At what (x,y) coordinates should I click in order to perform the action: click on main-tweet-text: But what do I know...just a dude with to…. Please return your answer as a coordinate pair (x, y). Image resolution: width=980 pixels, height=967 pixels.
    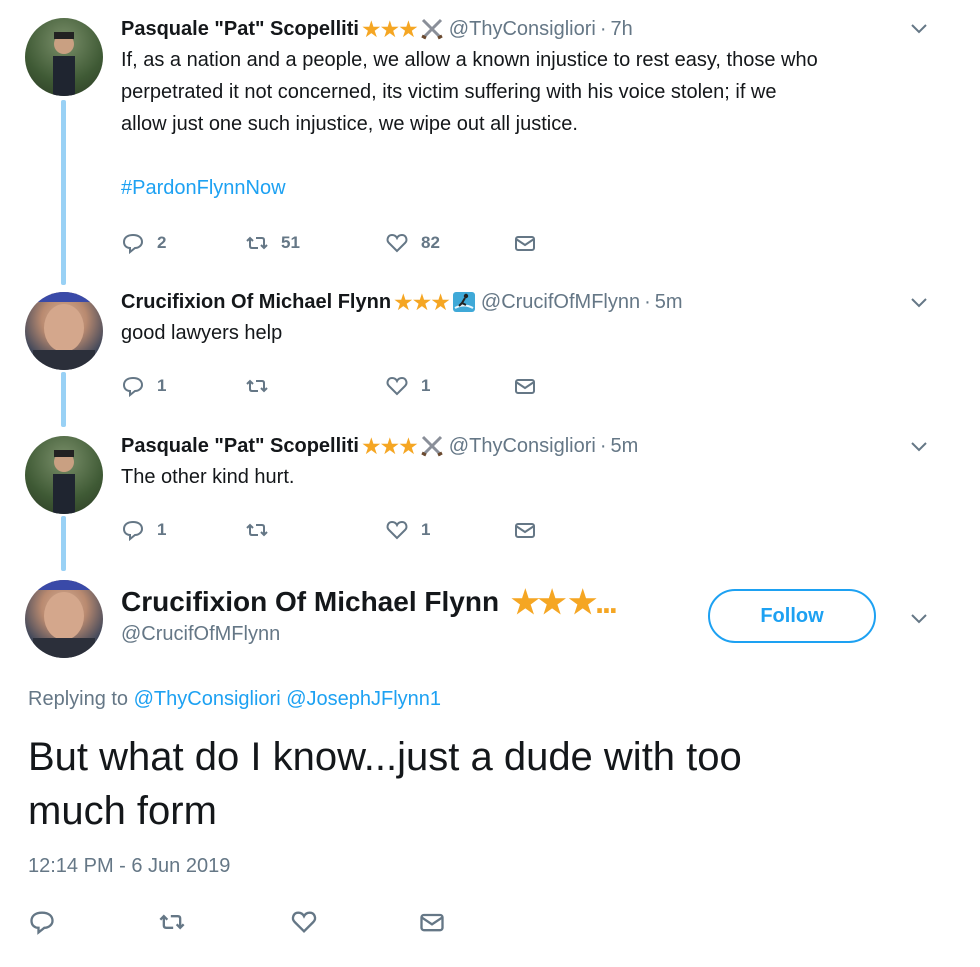
    Looking at the image, I should click on (478, 784).